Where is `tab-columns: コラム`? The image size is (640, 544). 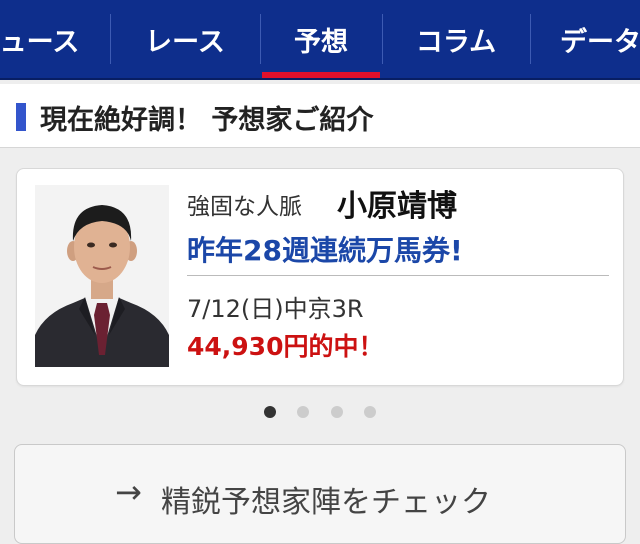
tab-columns: コラム is located at coordinates (456, 39).